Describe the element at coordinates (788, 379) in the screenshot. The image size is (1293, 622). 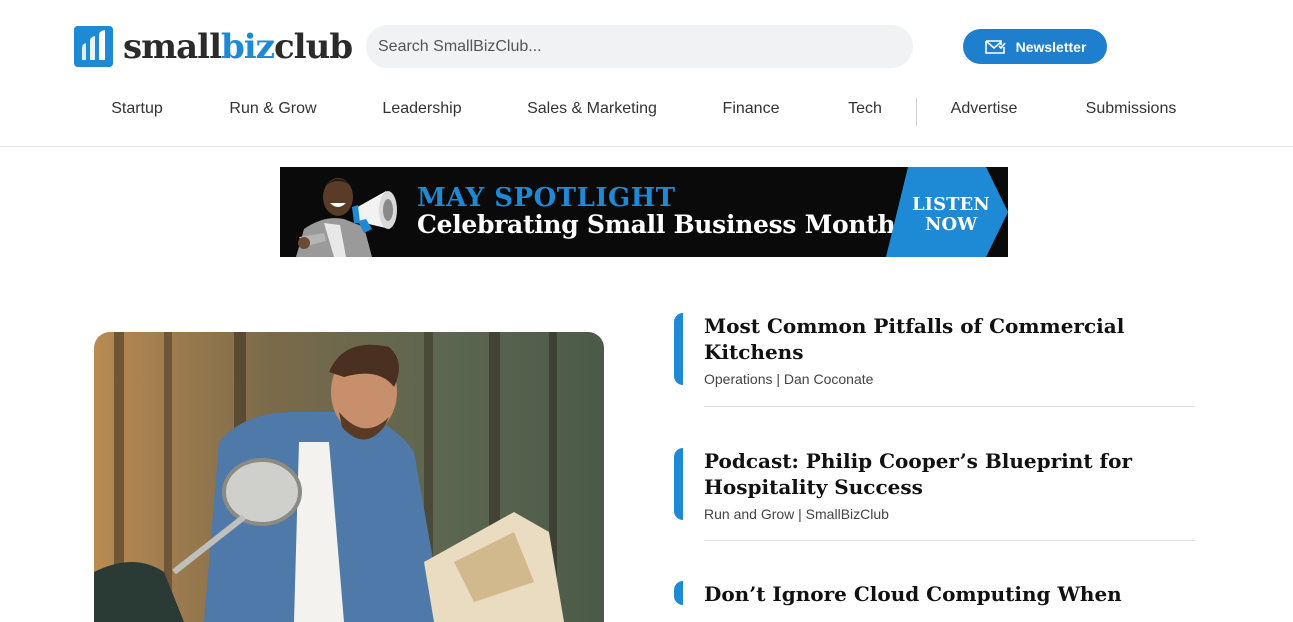
I see `article-meta: Operations | Dan Coconate` at that location.